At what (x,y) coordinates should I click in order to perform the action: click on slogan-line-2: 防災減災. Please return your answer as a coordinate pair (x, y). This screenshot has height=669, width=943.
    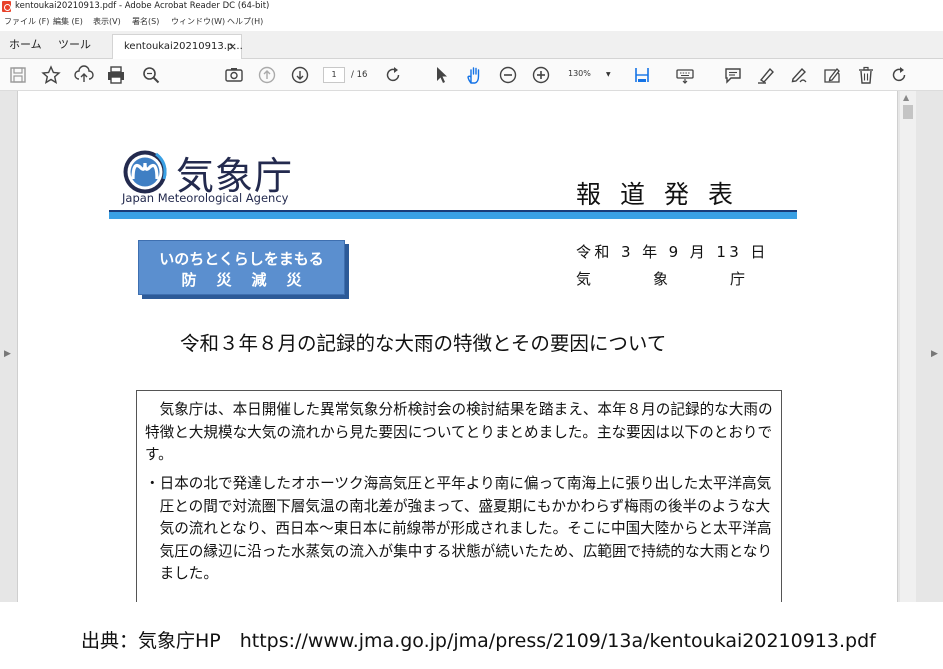
    Looking at the image, I should click on (251, 280).